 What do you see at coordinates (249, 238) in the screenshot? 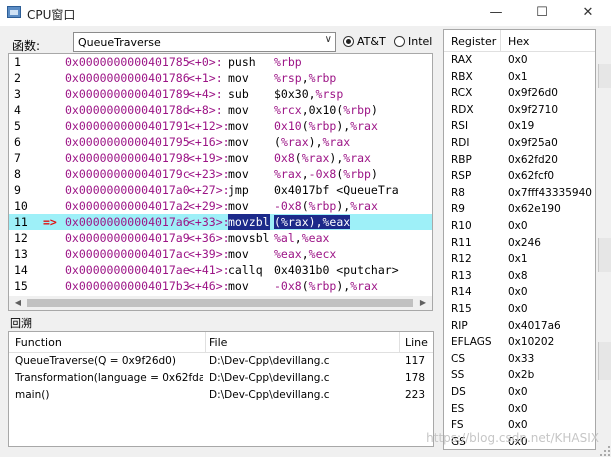
I see `instruction-mnemonic: movsbl` at bounding box center [249, 238].